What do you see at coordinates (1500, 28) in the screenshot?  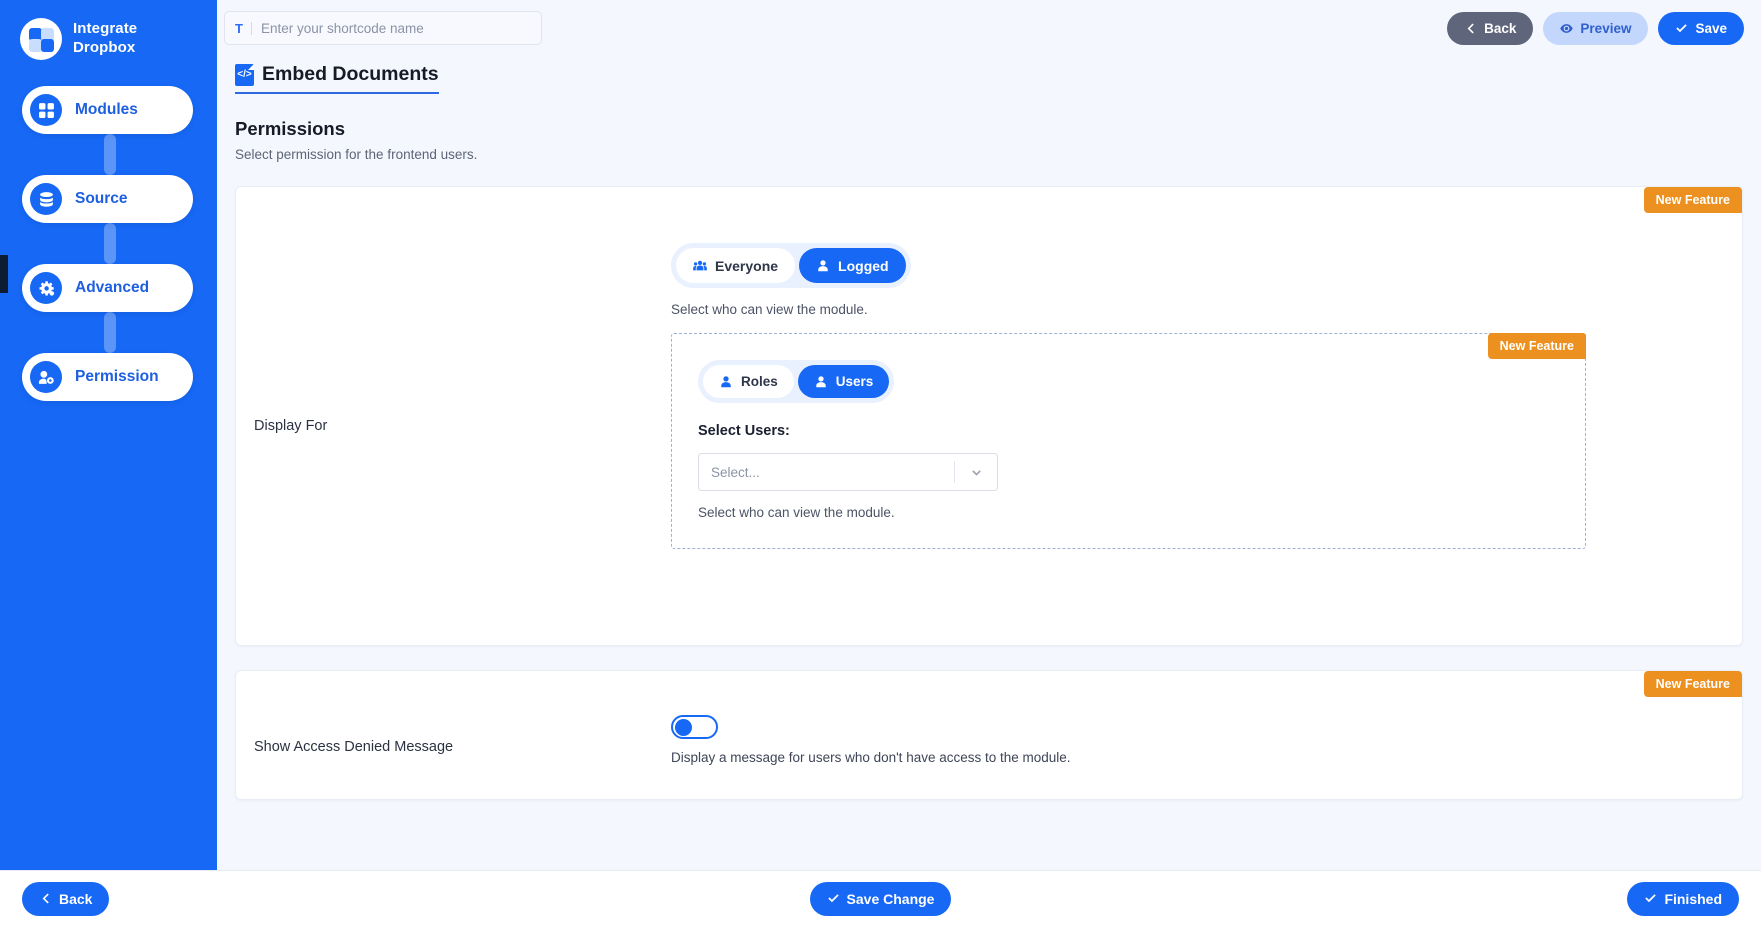 I see `back-button-label: Back` at bounding box center [1500, 28].